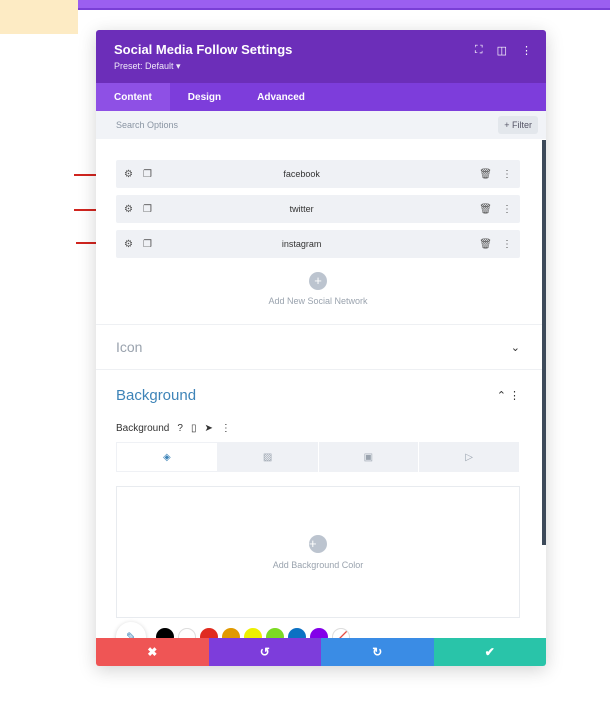 The width and height of the screenshot is (610, 708). Describe the element at coordinates (318, 564) in the screenshot. I see `add-color-label: Add Background Color` at that location.